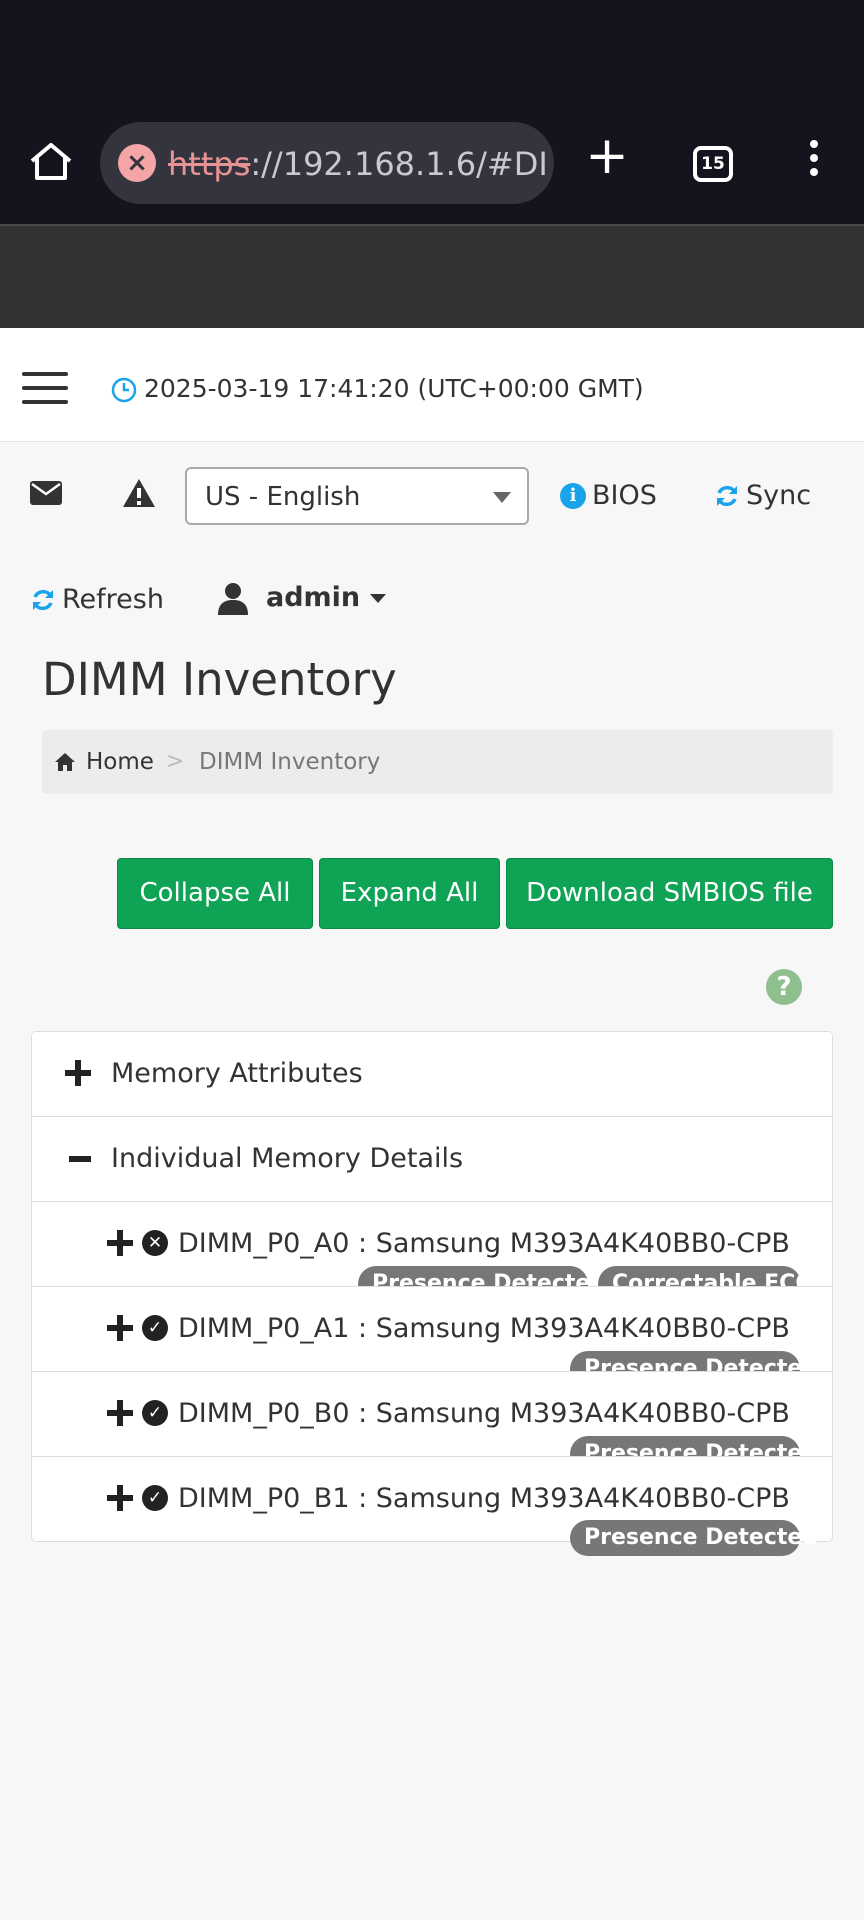  What do you see at coordinates (137, 163) in the screenshot?
I see `insecure-icon: ×` at bounding box center [137, 163].